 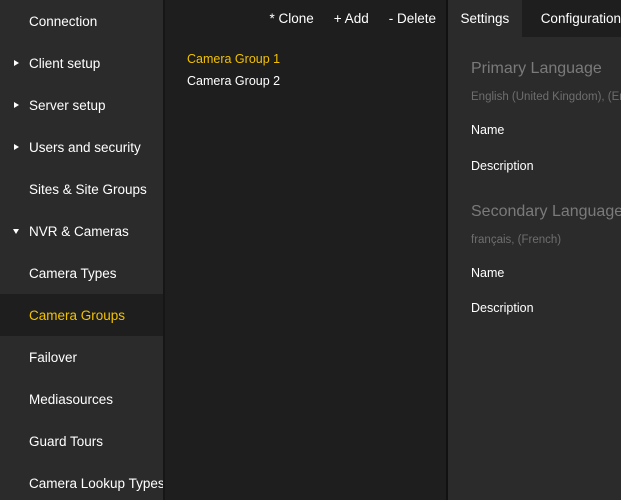 I want to click on sidebar-item-camera-groups: Camera Groups, so click(x=81, y=315).